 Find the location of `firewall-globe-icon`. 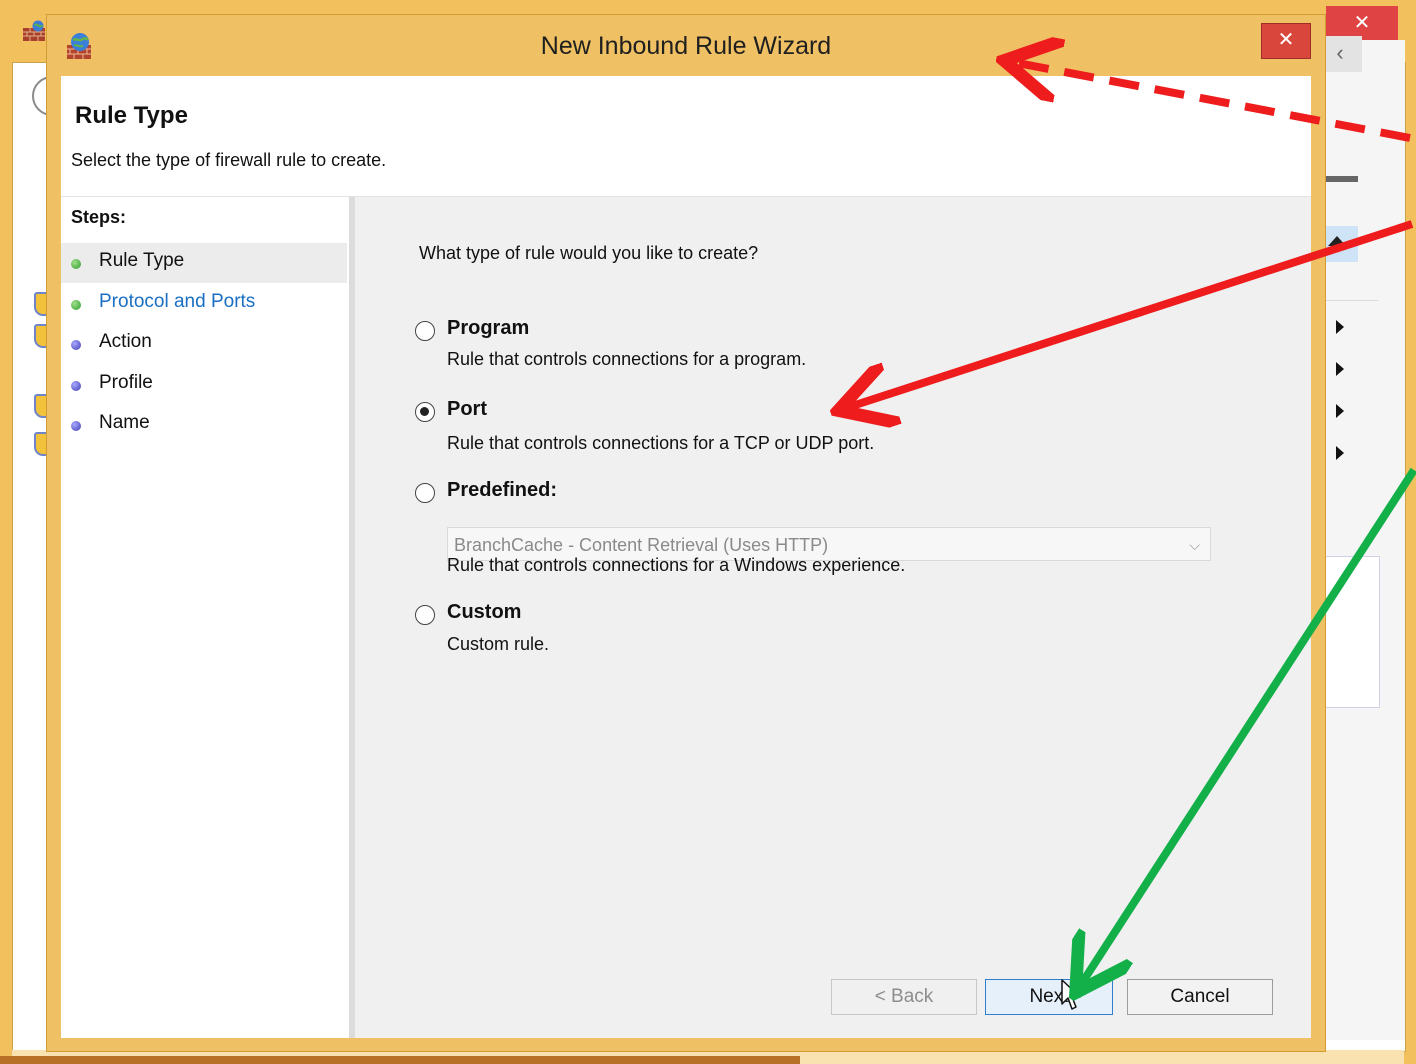

firewall-globe-icon is located at coordinates (79, 46).